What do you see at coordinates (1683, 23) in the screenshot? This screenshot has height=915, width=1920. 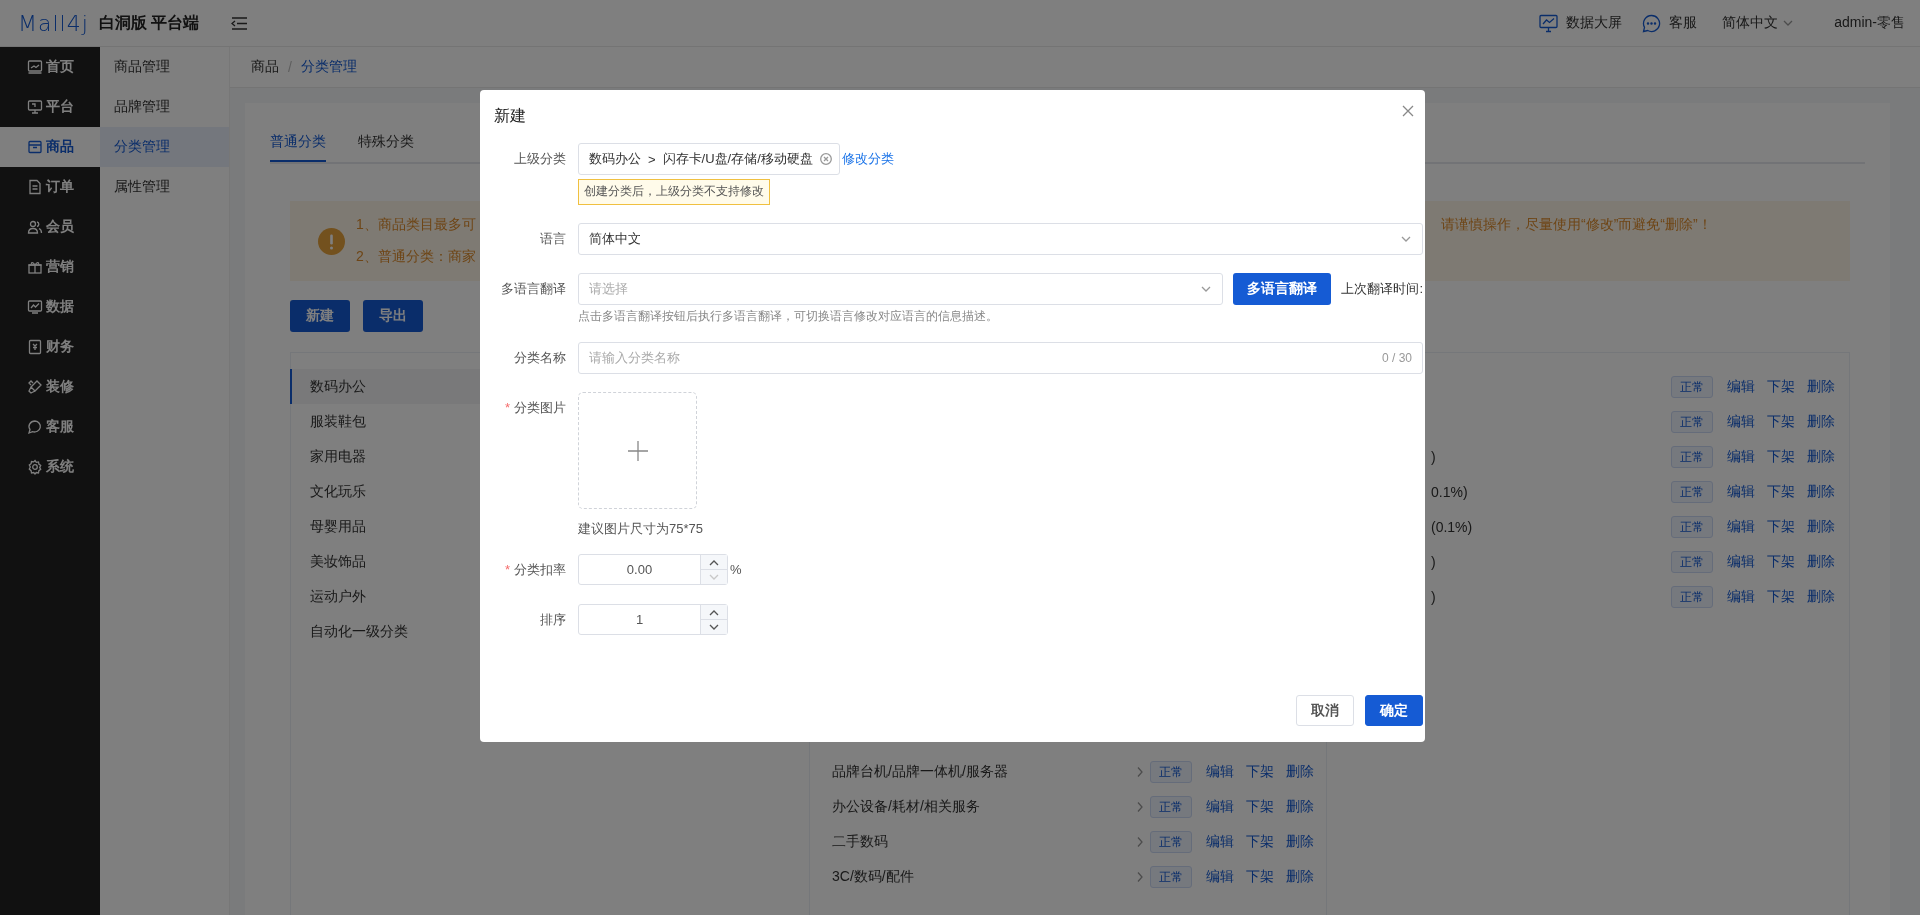 I see `header-link: 客服` at bounding box center [1683, 23].